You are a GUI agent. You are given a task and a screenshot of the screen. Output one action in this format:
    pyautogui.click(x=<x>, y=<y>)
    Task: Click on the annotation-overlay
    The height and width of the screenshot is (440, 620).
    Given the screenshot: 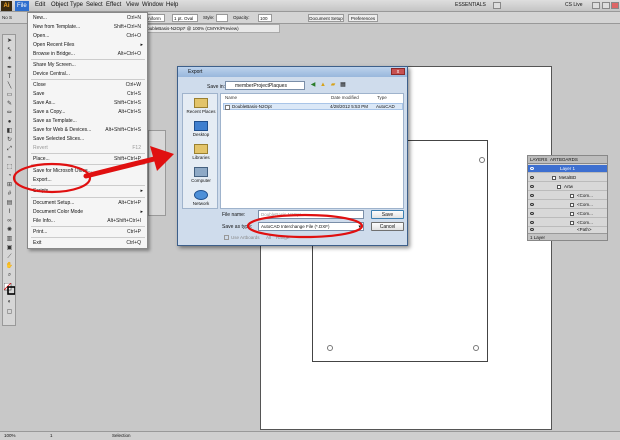 What is the action you would take?
    pyautogui.click(x=188, y=192)
    